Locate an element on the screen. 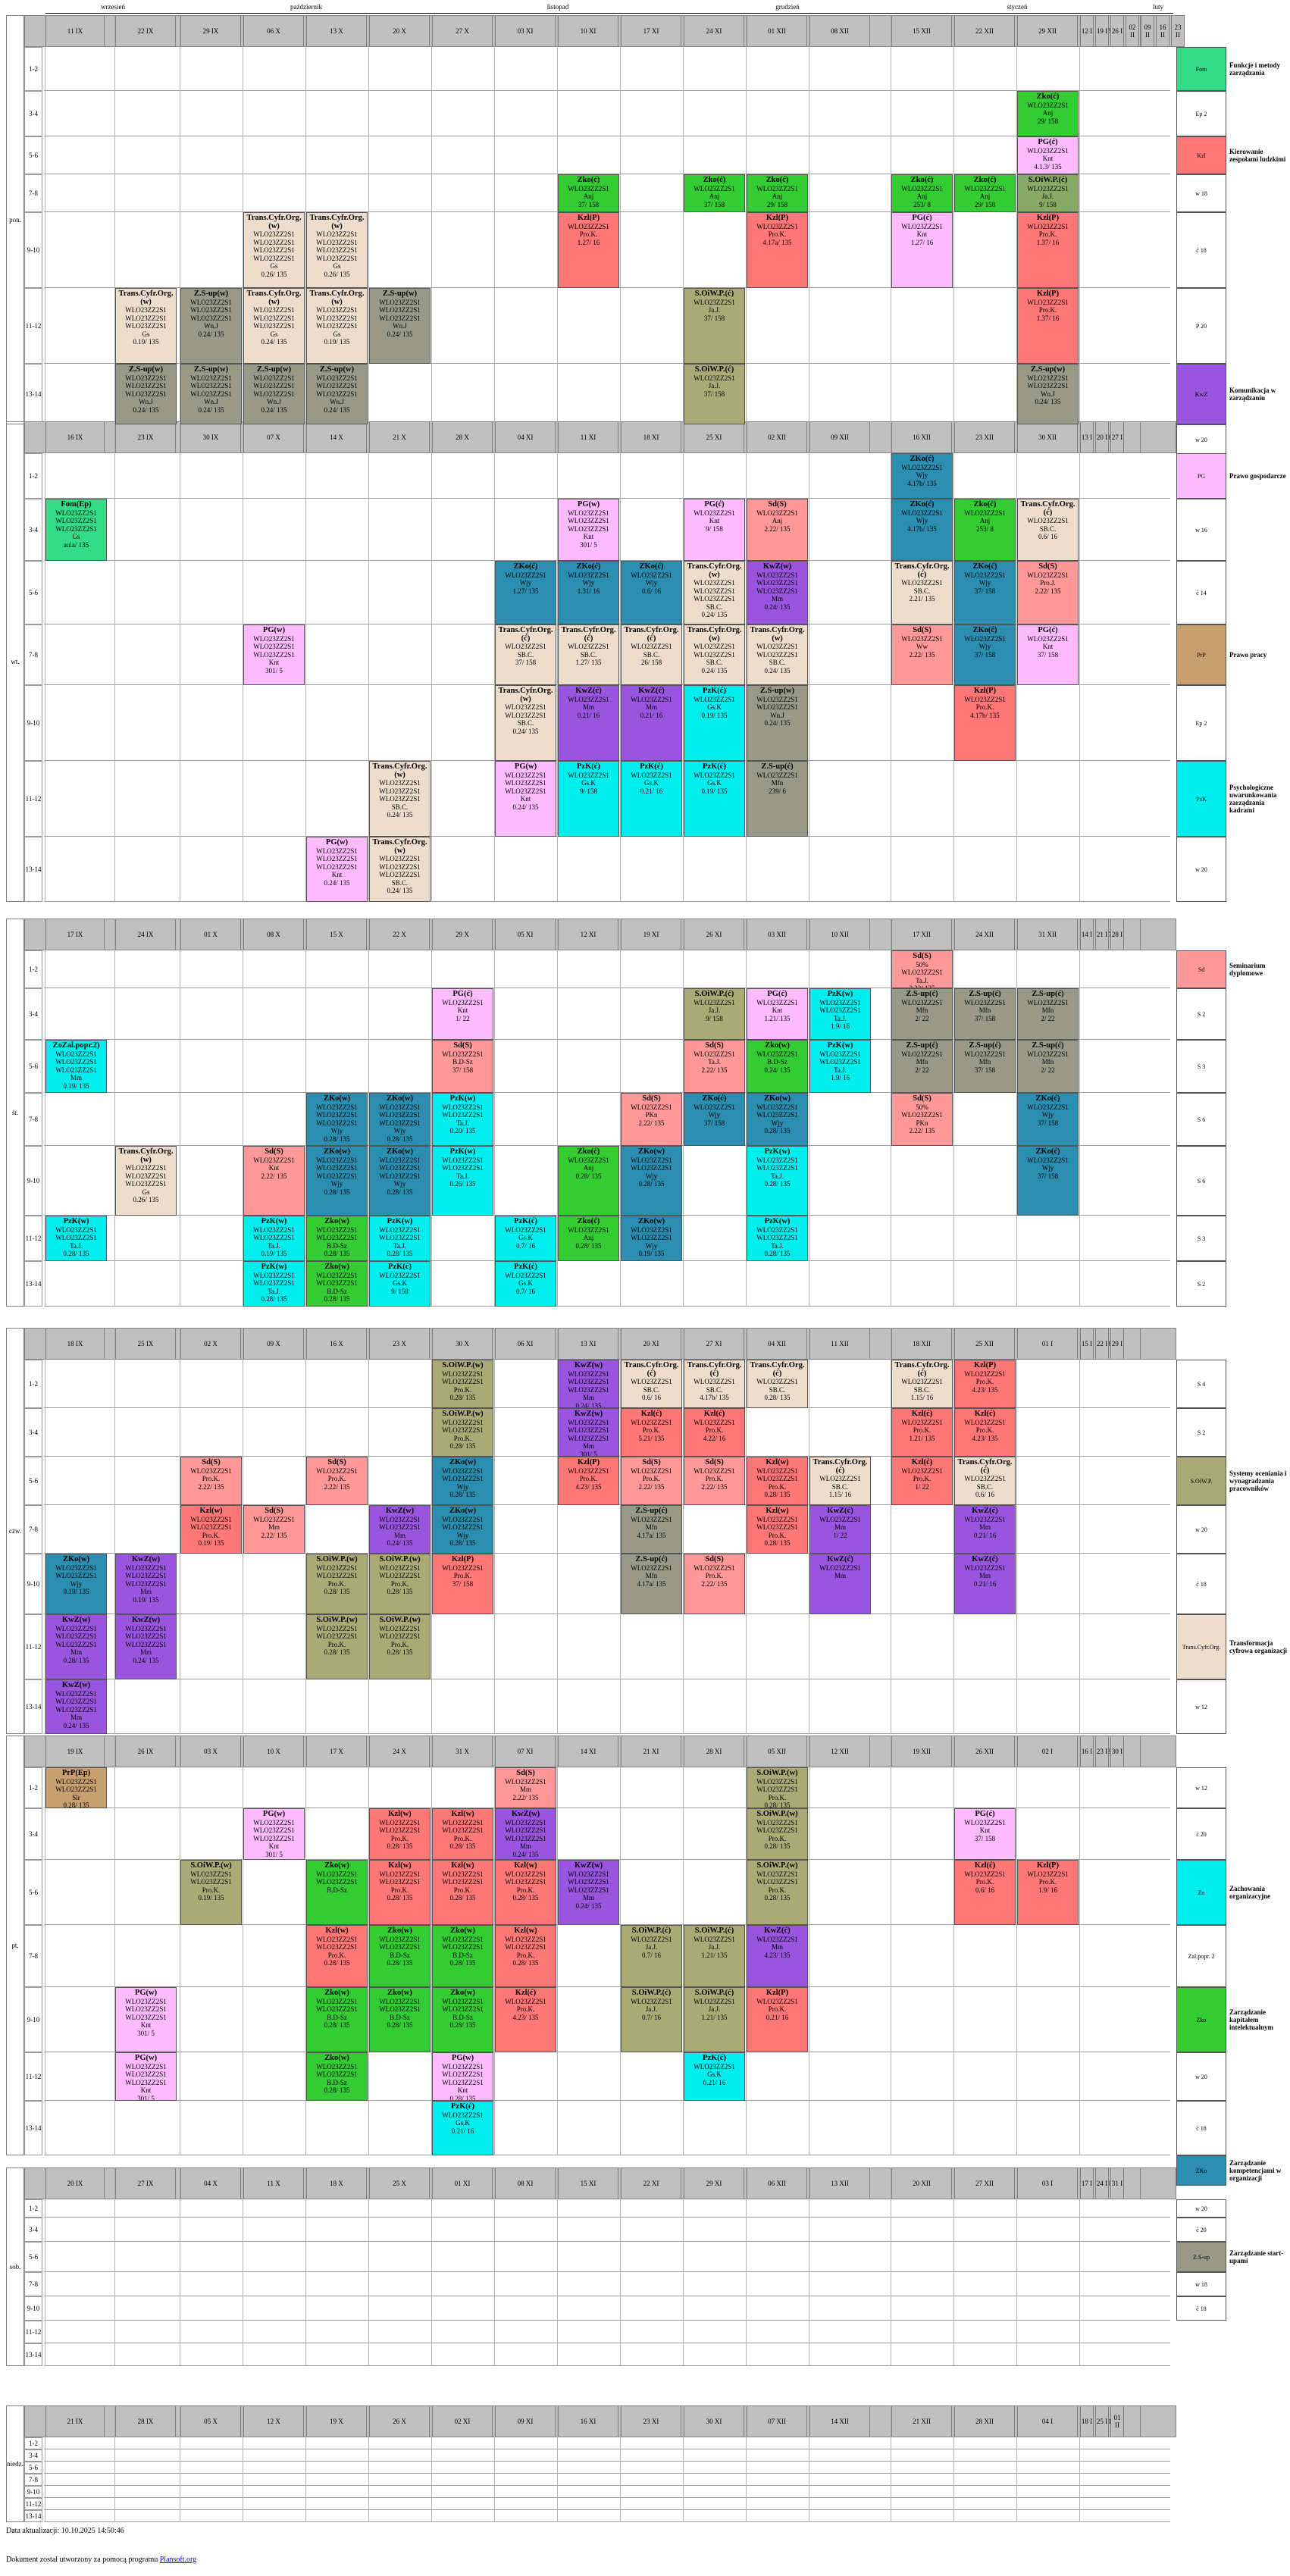 This screenshot has height=2576, width=1290. class-cell: PG(ć) WLO23ZZ2S1 Knt 4.1.3/ 135 is located at coordinates (1048, 155).